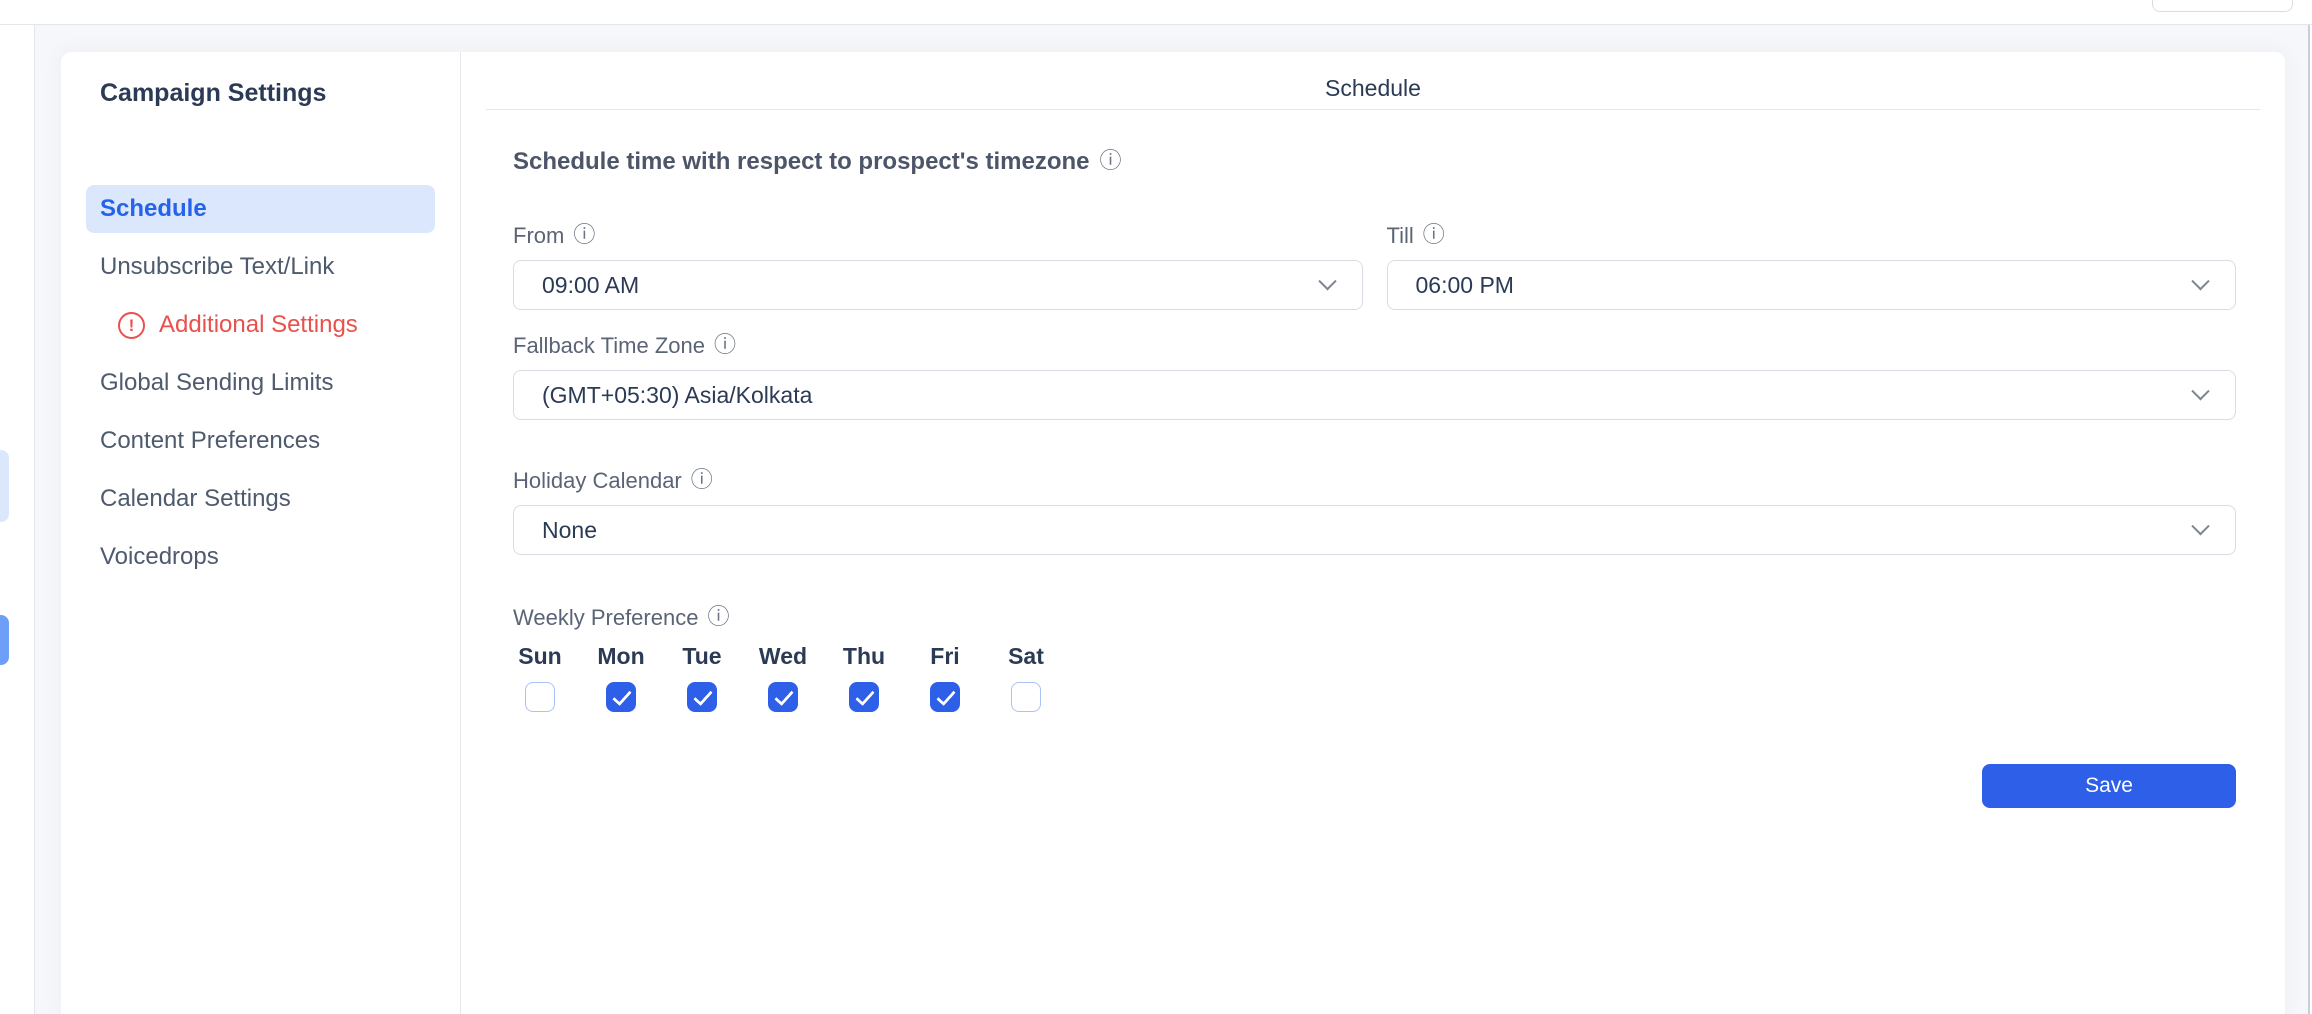 The width and height of the screenshot is (2312, 1014). I want to click on save-row: Save, so click(1374, 786).